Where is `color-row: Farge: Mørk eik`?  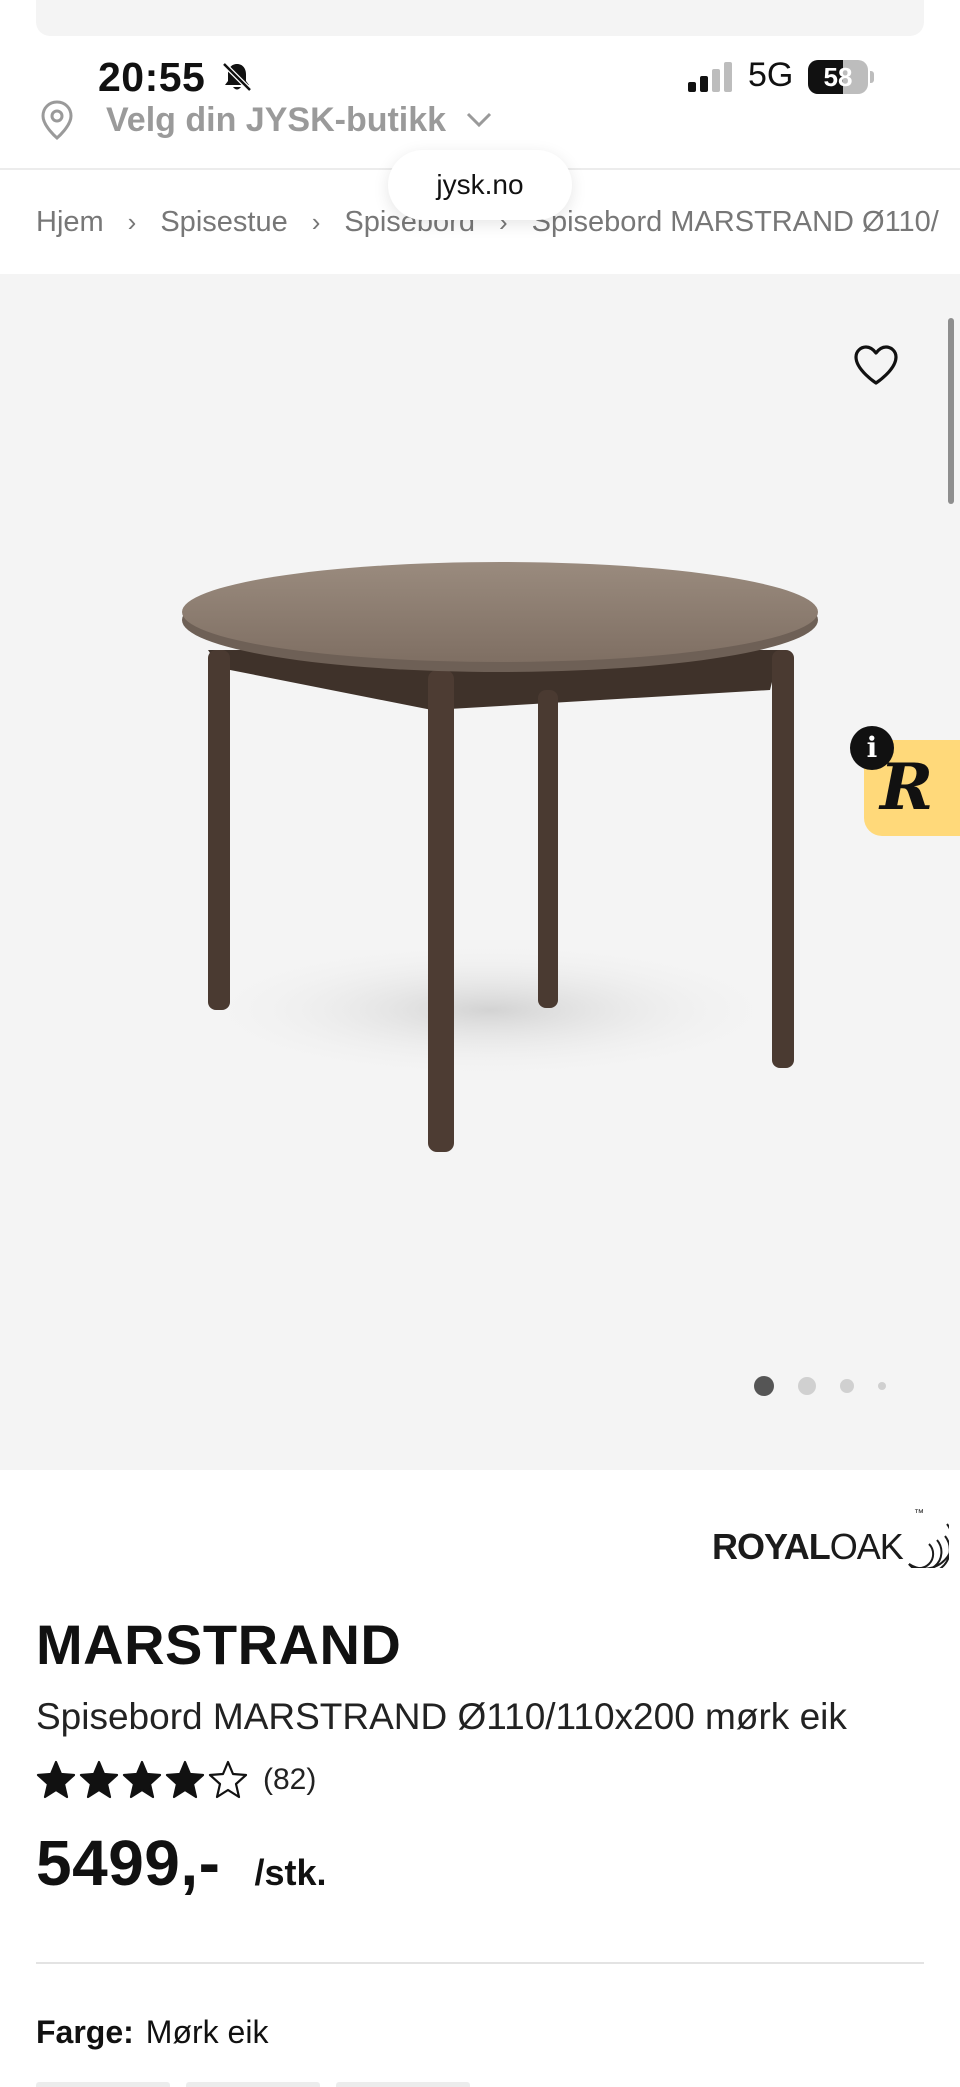 color-row: Farge: Mørk eik is located at coordinates (152, 2032).